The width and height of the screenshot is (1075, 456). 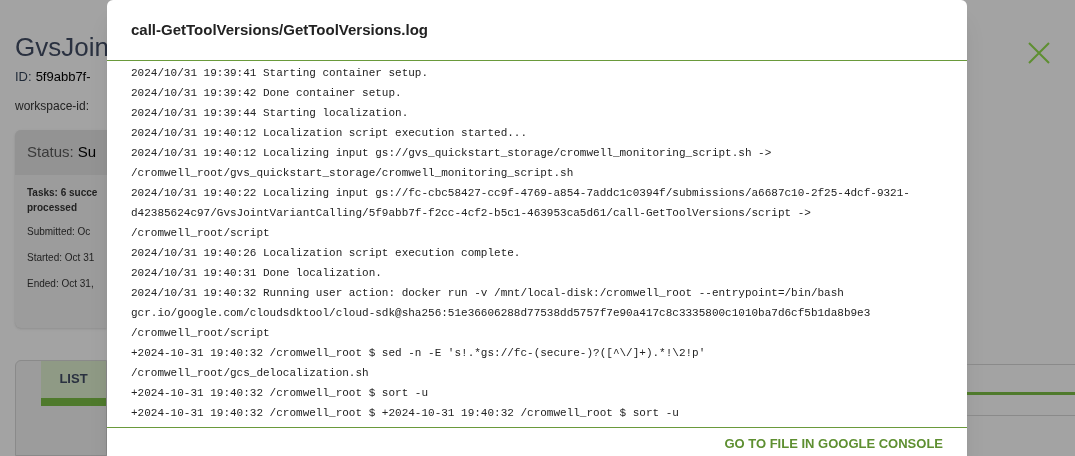 What do you see at coordinates (61, 47) in the screenshot?
I see `page-title: GvsJoin` at bounding box center [61, 47].